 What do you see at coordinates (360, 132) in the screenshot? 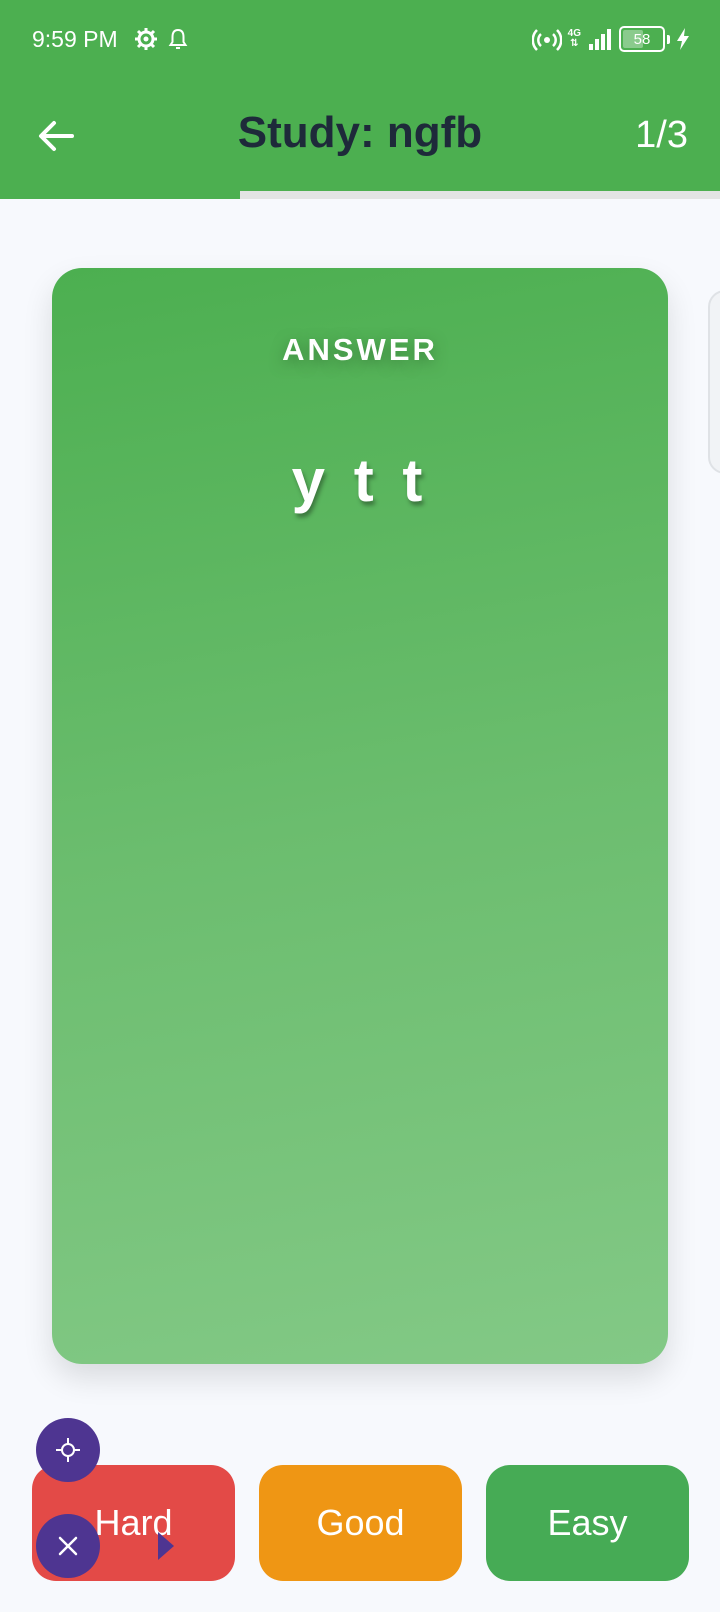
I see `page-title: Study: ngfb` at bounding box center [360, 132].